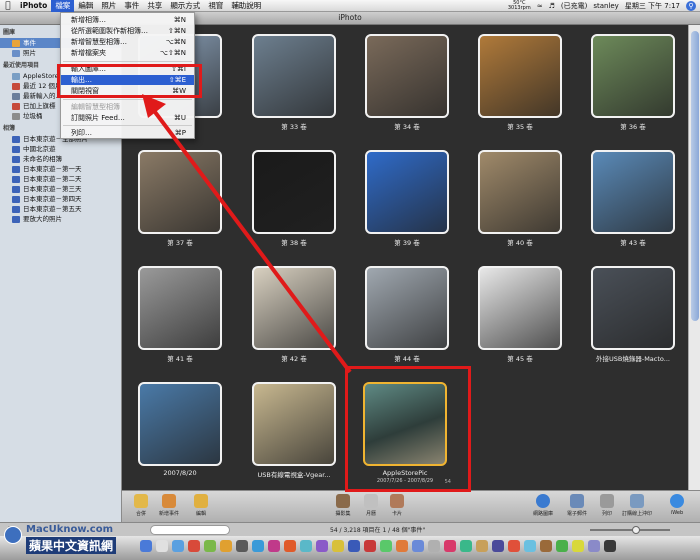 The width and height of the screenshot is (700, 560). What do you see at coordinates (185, 6) in the screenshot?
I see `menu-view: 顯示方式` at bounding box center [185, 6].